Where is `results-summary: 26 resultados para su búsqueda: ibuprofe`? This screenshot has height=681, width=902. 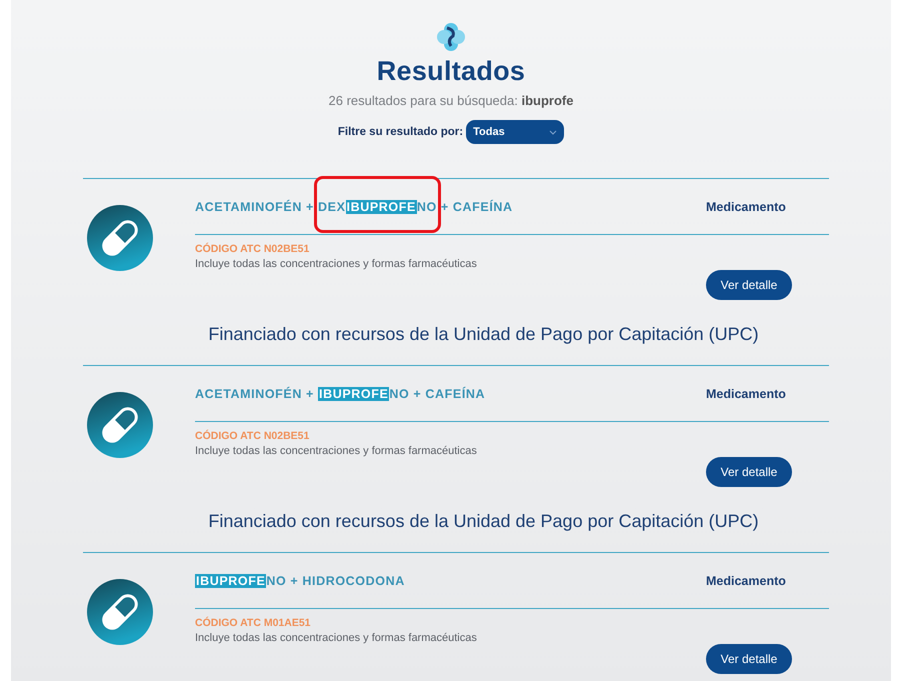
results-summary: 26 resultados para su búsqueda: ibuprofe is located at coordinates (451, 100).